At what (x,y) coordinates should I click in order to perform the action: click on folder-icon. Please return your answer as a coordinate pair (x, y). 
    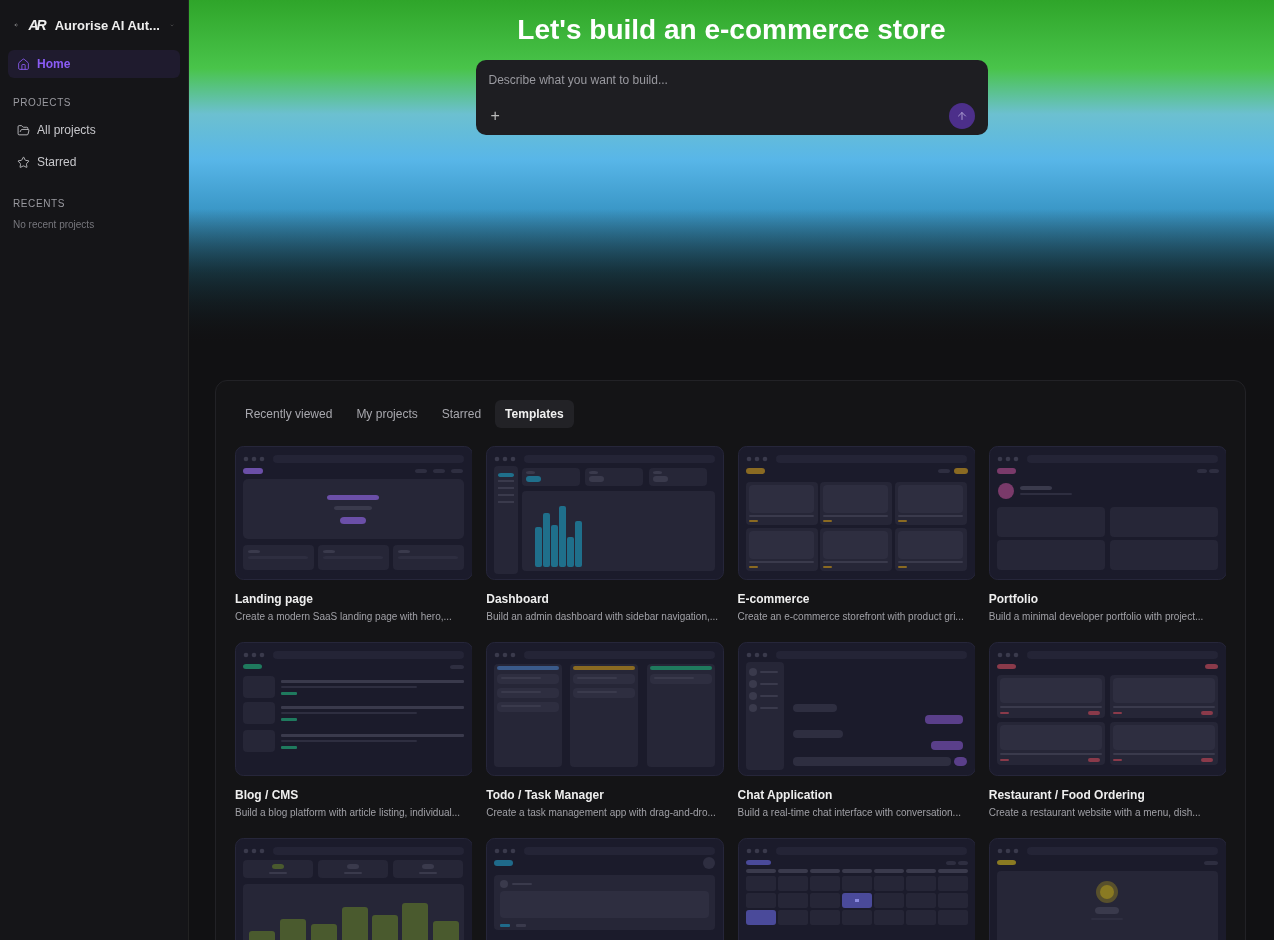
    Looking at the image, I should click on (23, 130).